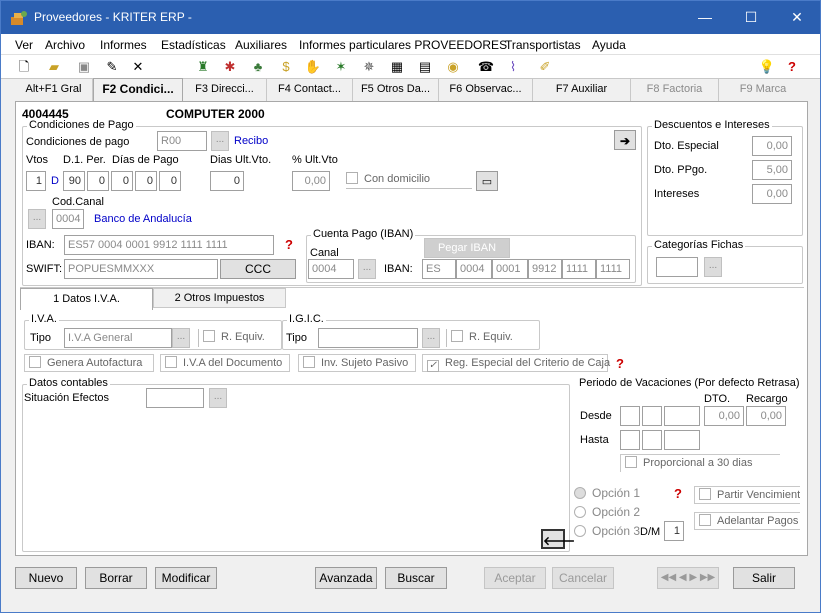  I want to click on dollar-icon: $, so click(286, 67).